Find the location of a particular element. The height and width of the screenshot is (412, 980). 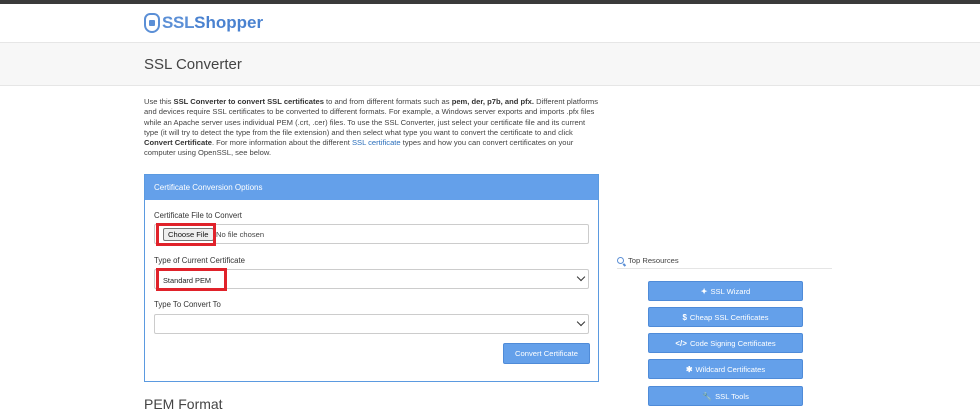

page-title: SSL Converter is located at coordinates (193, 64).